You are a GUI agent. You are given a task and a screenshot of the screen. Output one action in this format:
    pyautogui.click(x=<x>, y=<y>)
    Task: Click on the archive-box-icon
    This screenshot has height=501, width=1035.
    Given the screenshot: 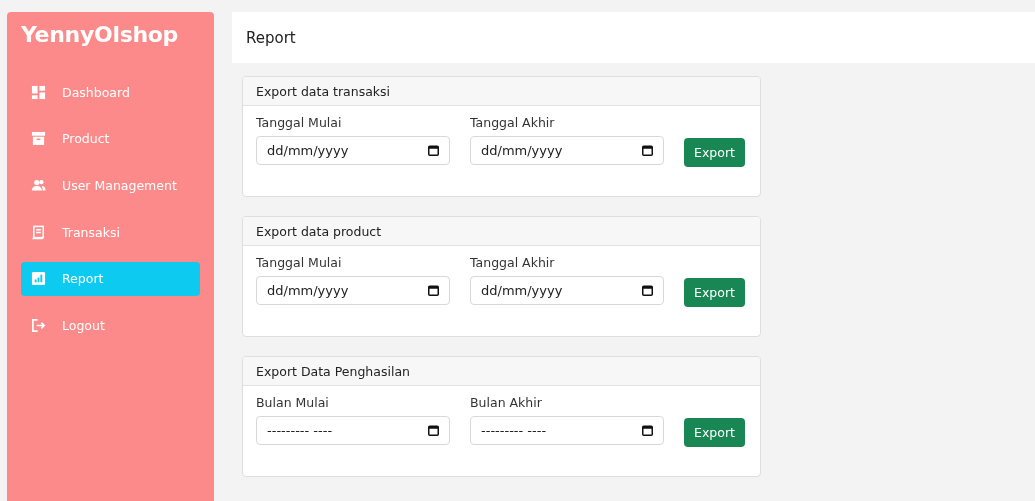 What is the action you would take?
    pyautogui.click(x=38, y=139)
    